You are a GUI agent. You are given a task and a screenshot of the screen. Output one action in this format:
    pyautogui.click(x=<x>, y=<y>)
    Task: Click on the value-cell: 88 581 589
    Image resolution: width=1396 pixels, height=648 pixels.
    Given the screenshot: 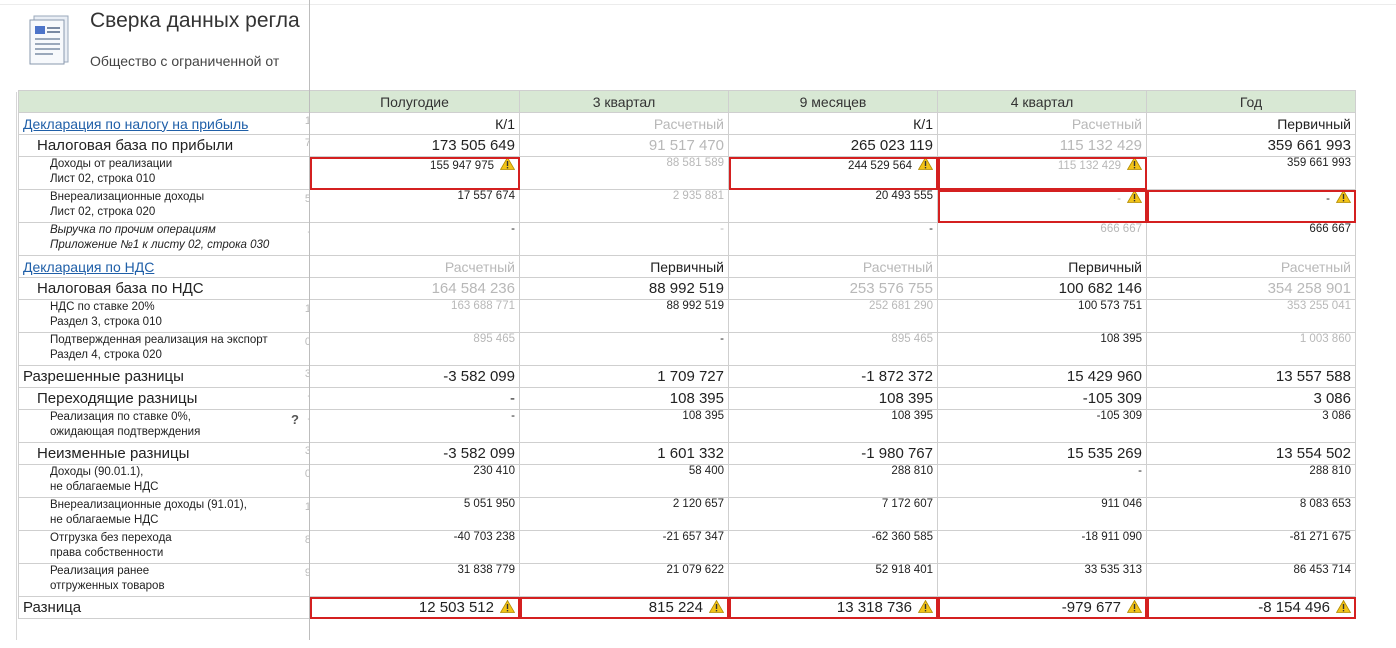 What is the action you would take?
    pyautogui.click(x=624, y=173)
    